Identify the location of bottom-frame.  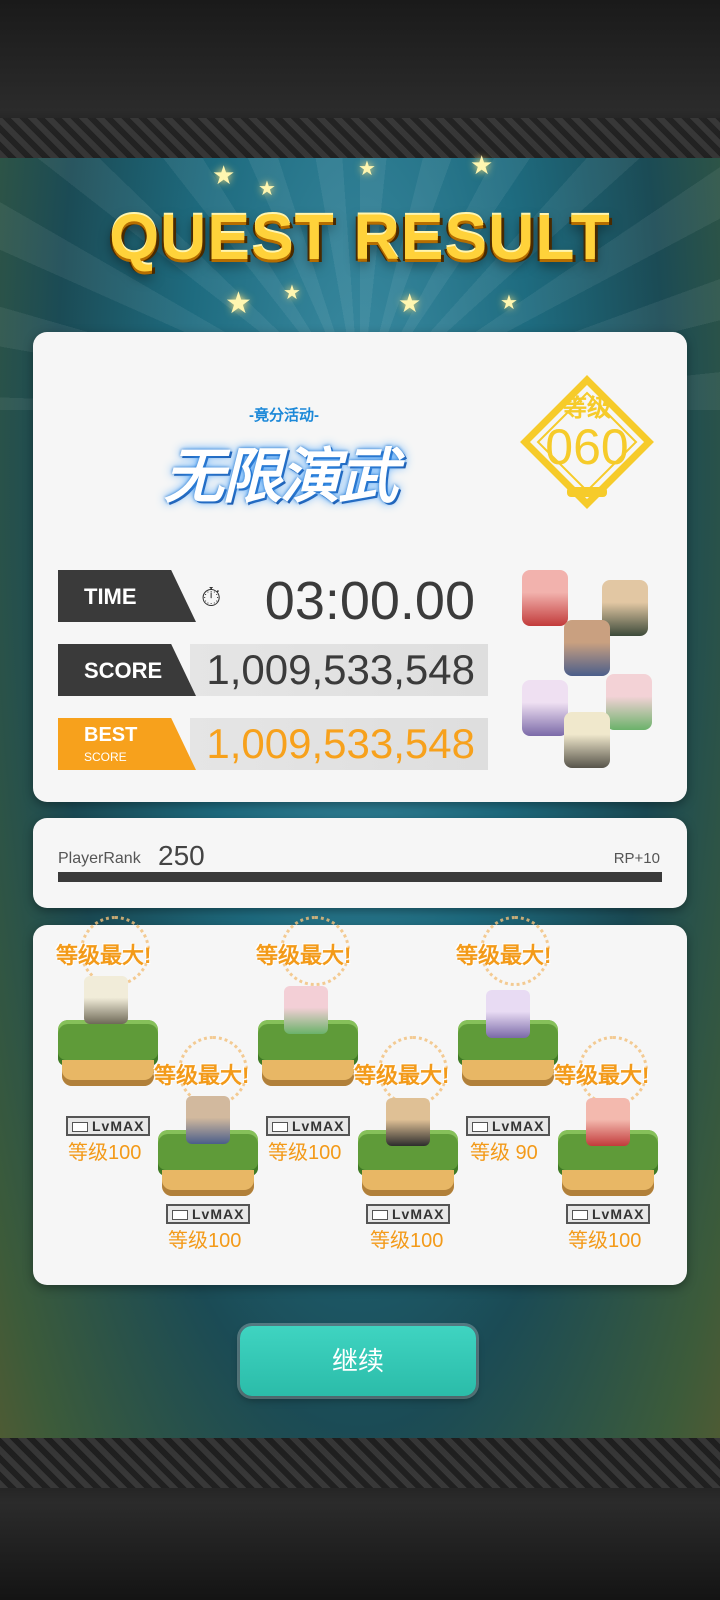
(360, 1519).